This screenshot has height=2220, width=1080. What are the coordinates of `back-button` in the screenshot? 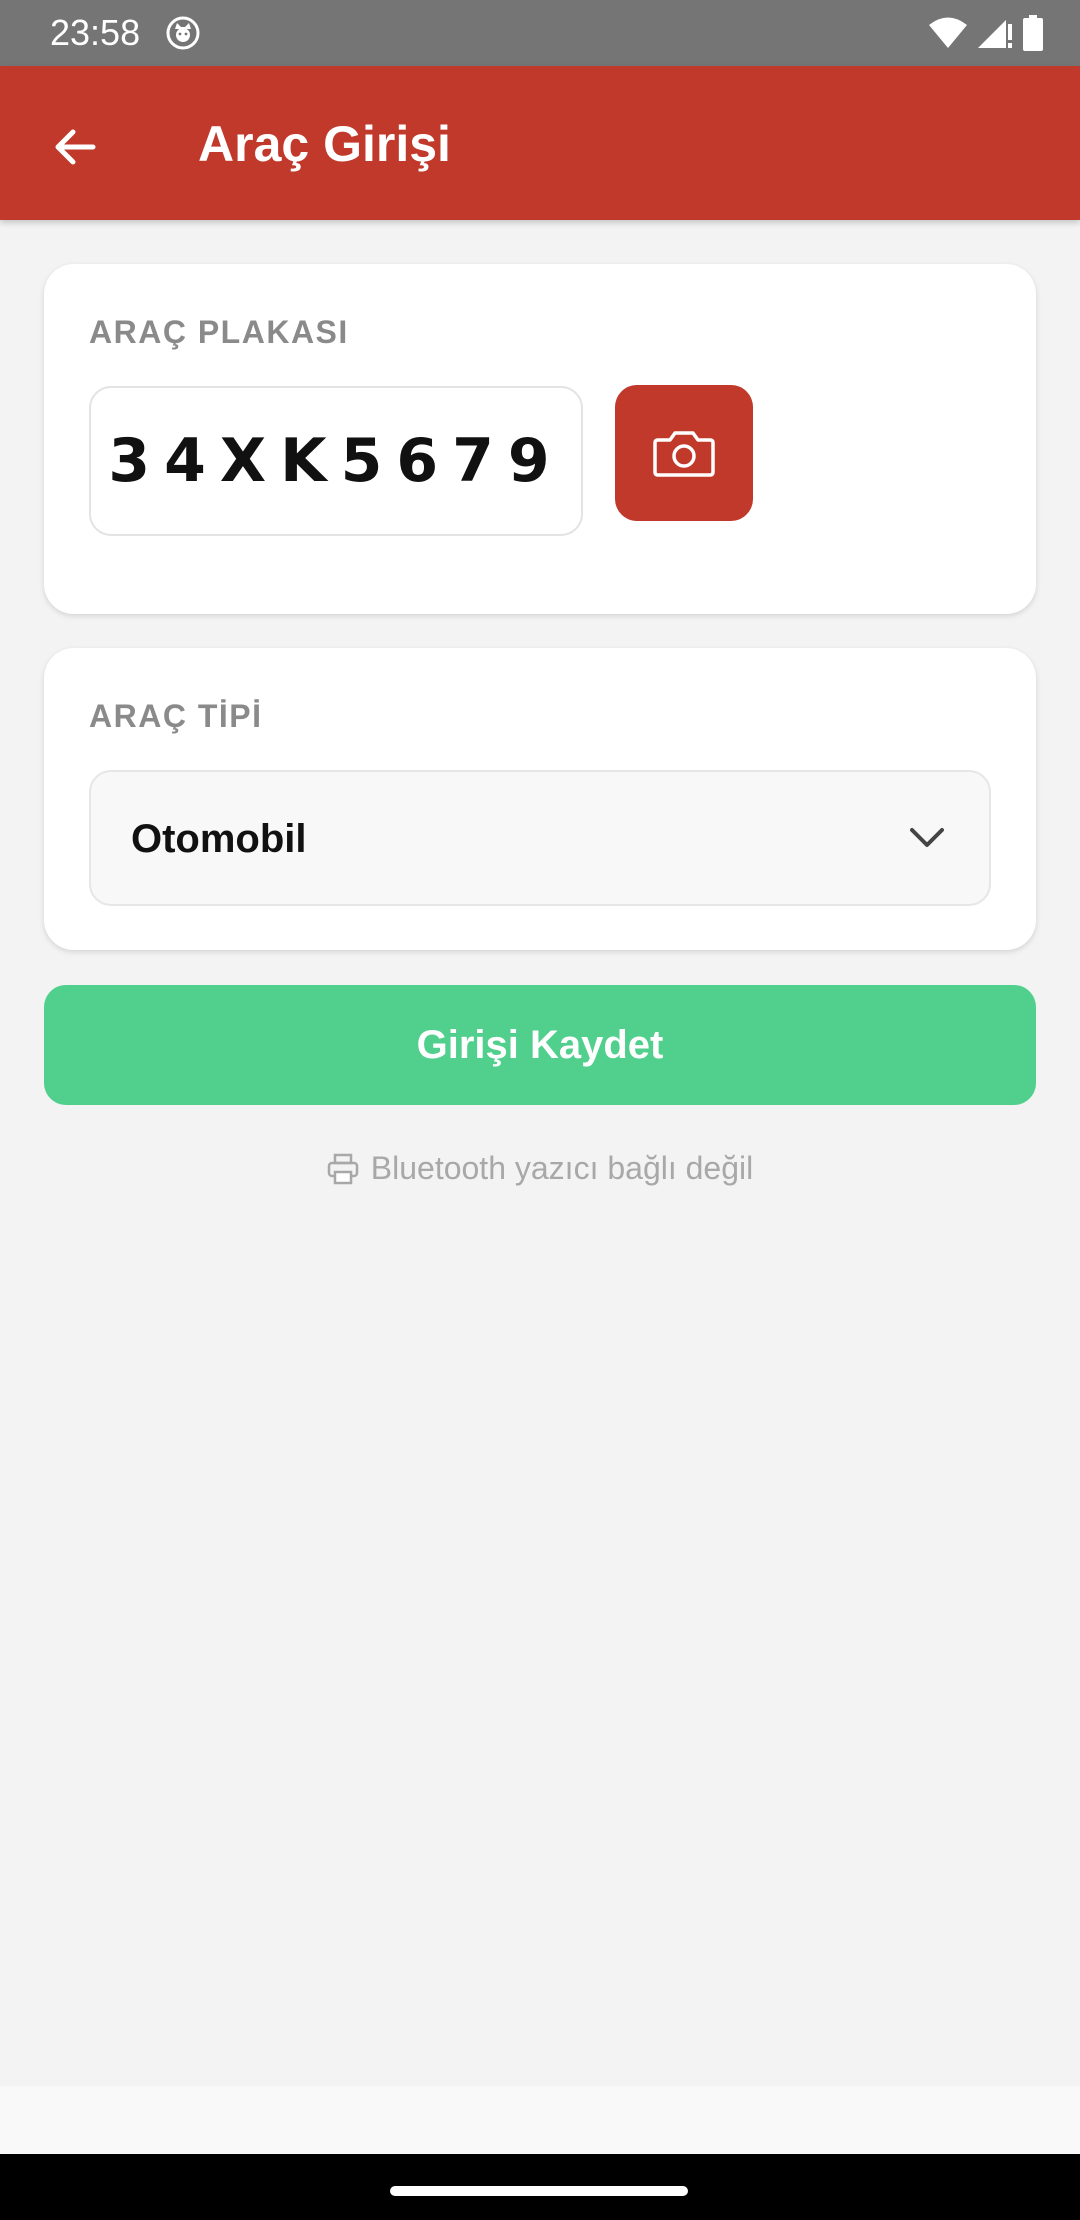 It's located at (75, 147).